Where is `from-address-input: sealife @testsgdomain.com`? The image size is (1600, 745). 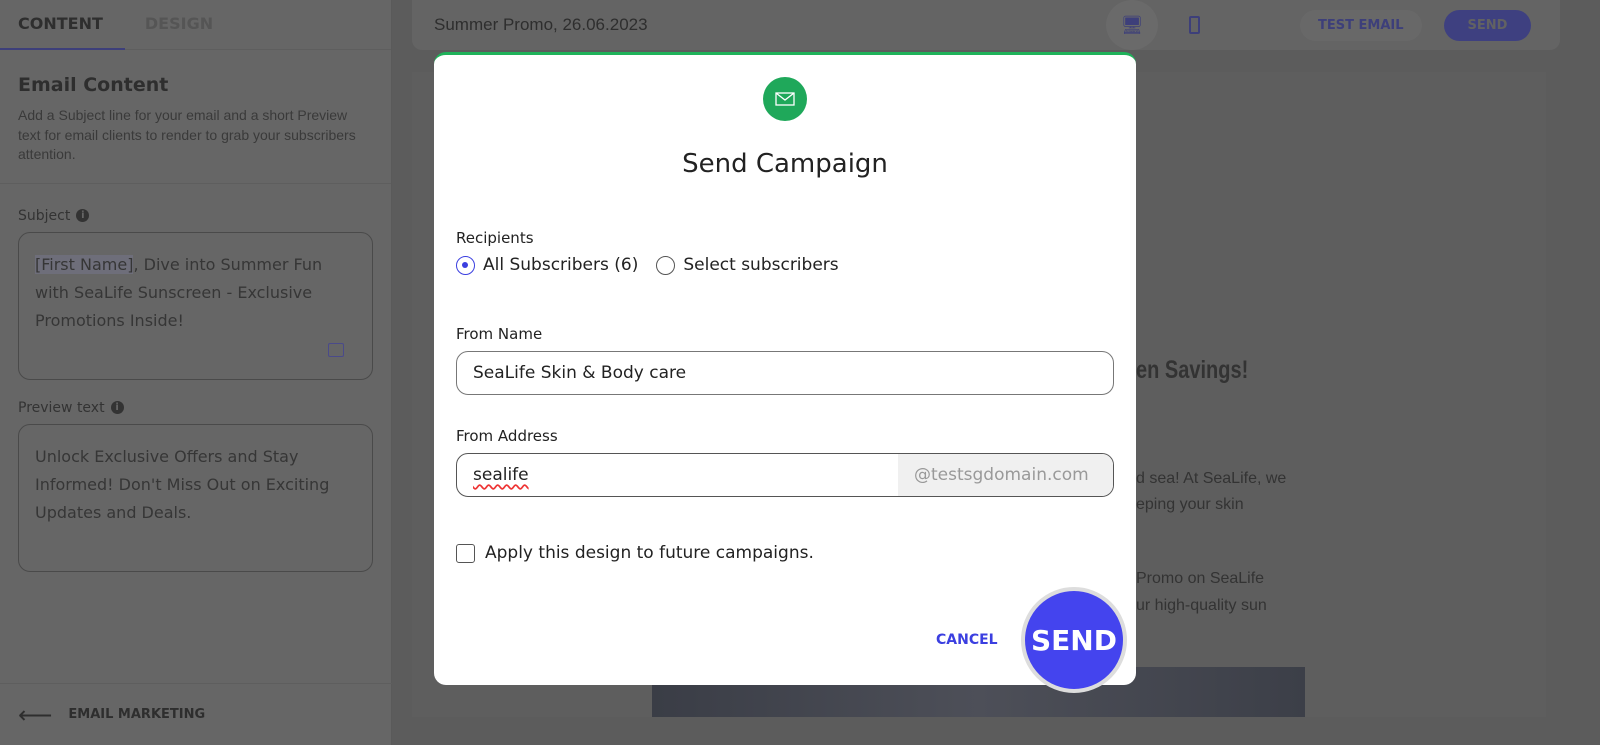
from-address-input: sealife @testsgdomain.com is located at coordinates (785, 475).